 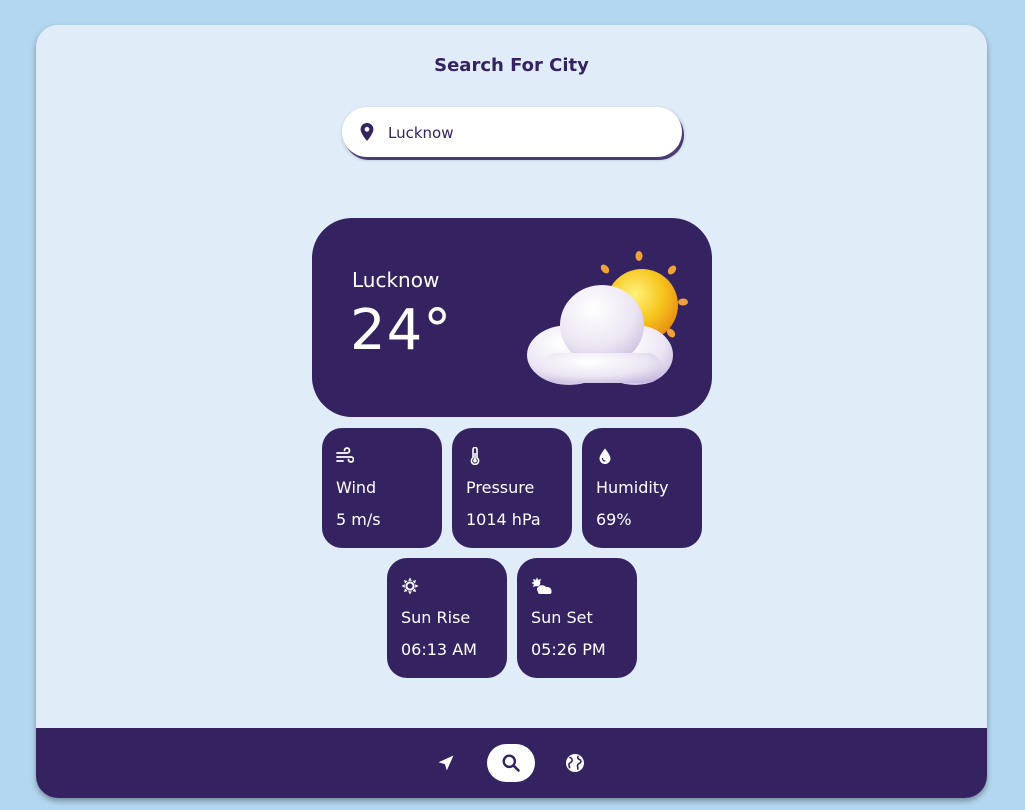 I want to click on temperature: 24°, so click(x=401, y=330).